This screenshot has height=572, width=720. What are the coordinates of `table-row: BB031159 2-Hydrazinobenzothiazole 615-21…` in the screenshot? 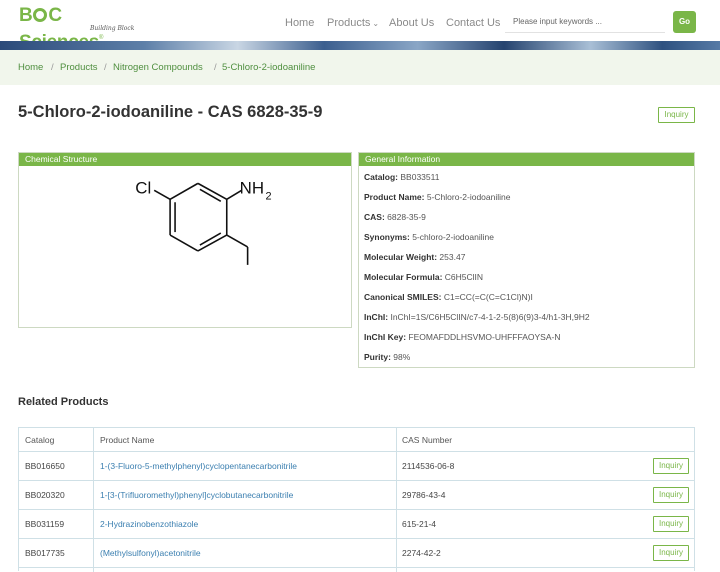 It's located at (356, 524).